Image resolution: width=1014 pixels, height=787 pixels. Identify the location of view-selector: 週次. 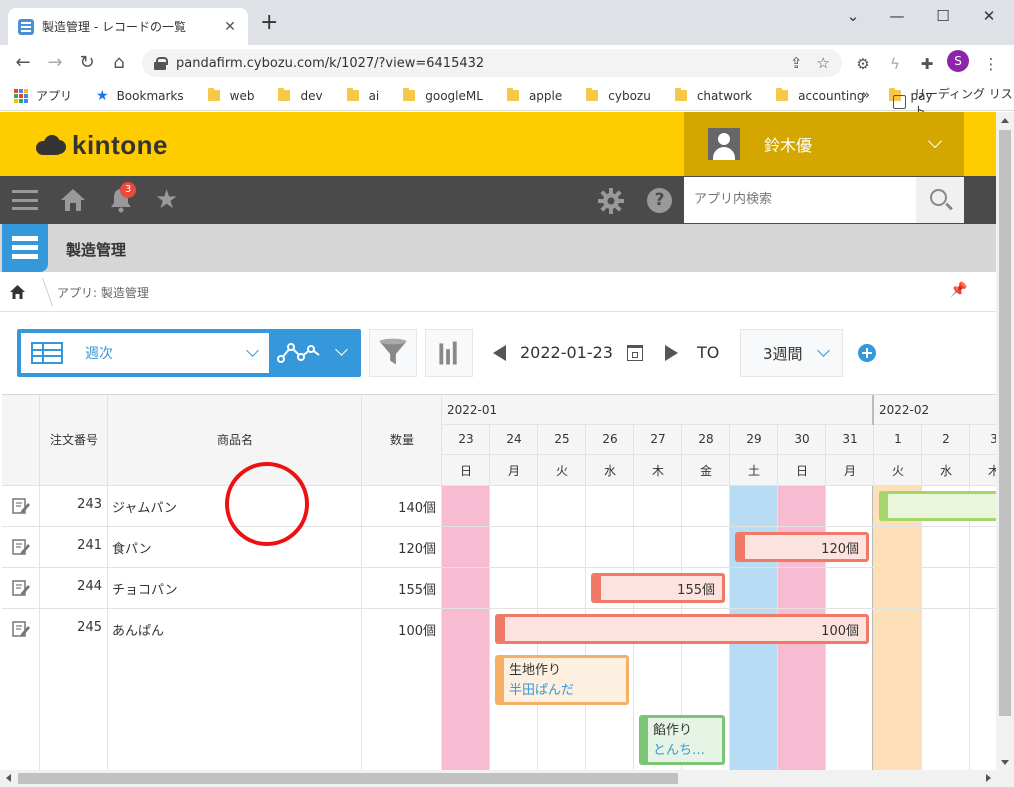
(189, 353).